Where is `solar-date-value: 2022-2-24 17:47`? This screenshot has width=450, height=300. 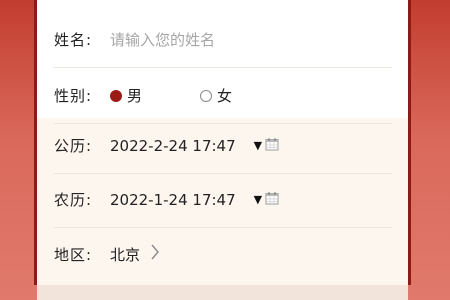 solar-date-value: 2022-2-24 17:47 is located at coordinates (173, 145).